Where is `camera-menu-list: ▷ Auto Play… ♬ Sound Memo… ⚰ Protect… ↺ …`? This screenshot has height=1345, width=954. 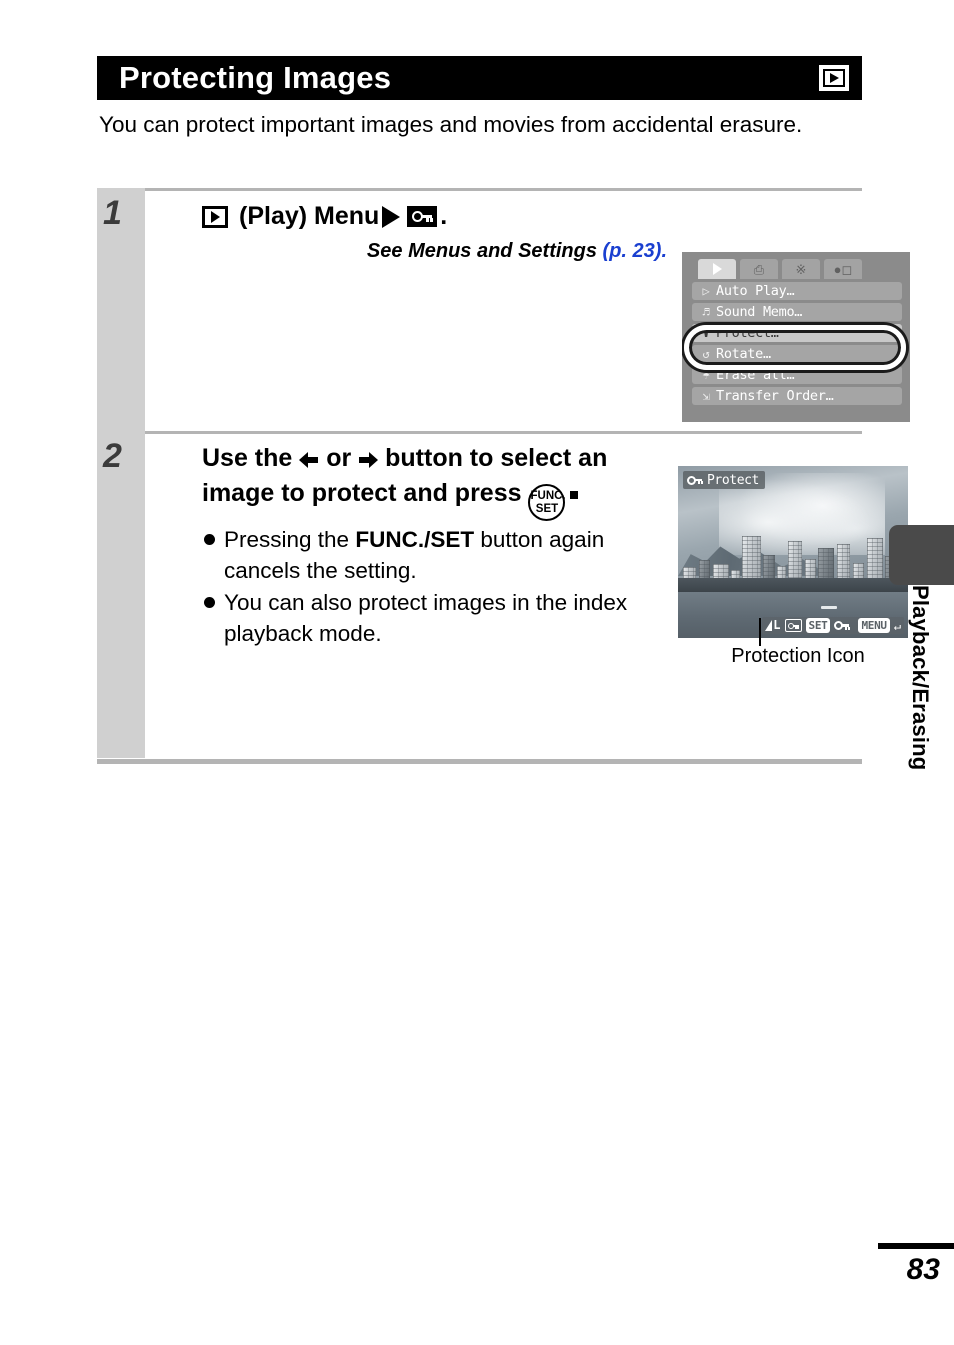
camera-menu-list: ▷ Auto Play… ♬ Sound Memo… ⚰ Protect… ↺ … is located at coordinates (797, 345).